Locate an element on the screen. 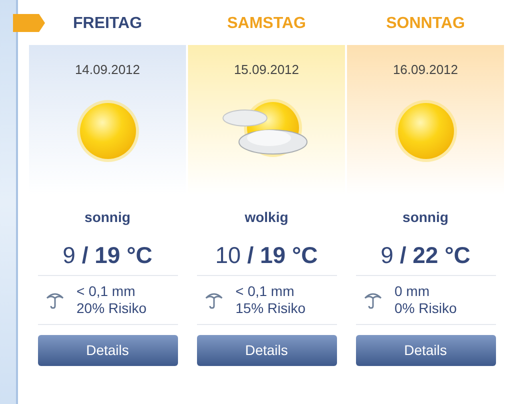 This screenshot has height=404, width=510. date-text: 15.09.2012 is located at coordinates (267, 70).